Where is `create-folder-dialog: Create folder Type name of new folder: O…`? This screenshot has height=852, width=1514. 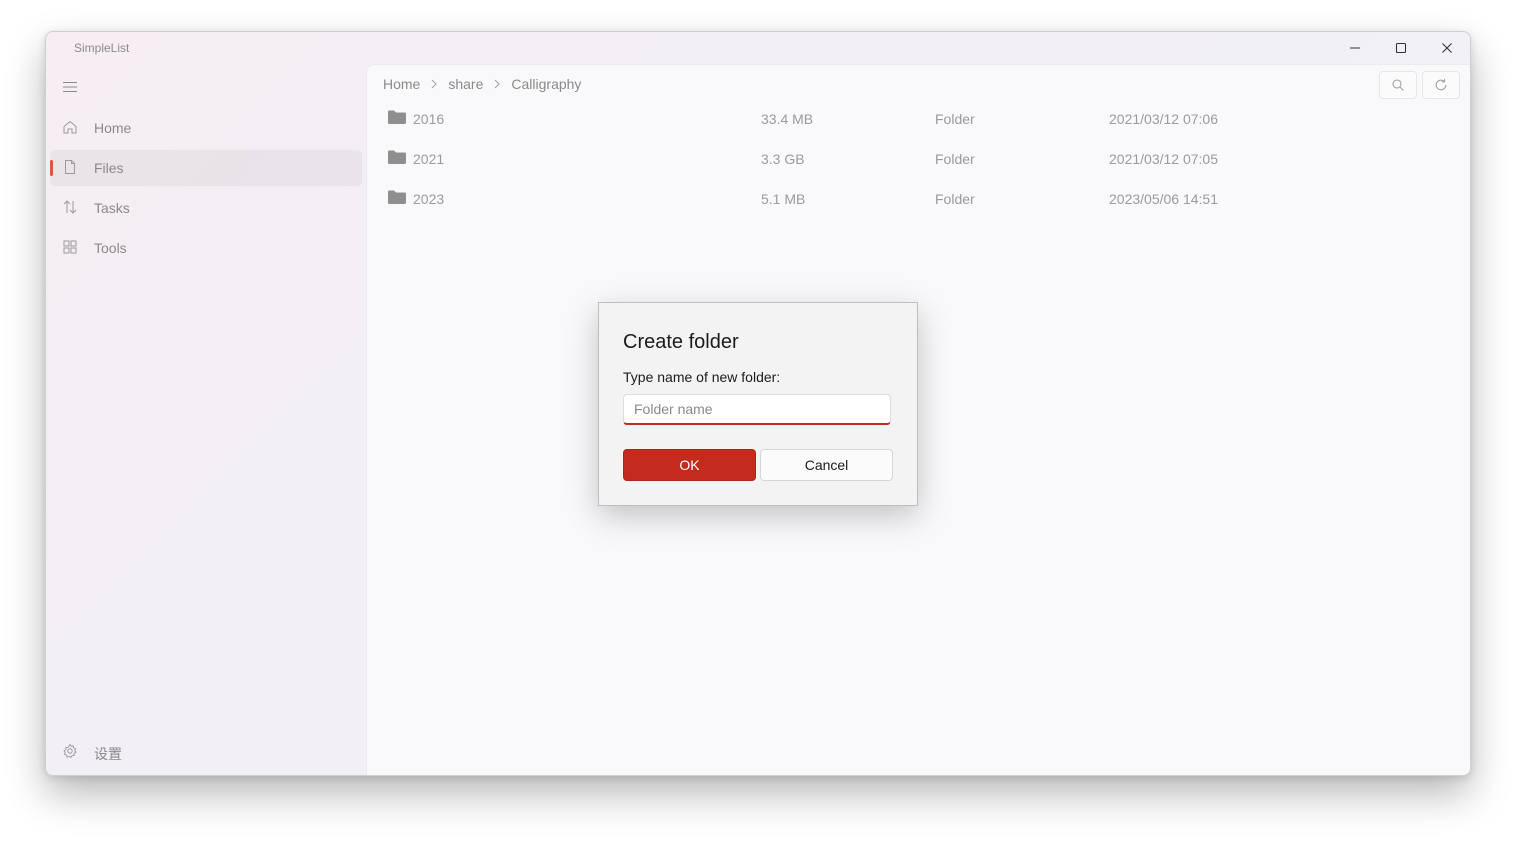 create-folder-dialog: Create folder Type name of new folder: O… is located at coordinates (758, 404).